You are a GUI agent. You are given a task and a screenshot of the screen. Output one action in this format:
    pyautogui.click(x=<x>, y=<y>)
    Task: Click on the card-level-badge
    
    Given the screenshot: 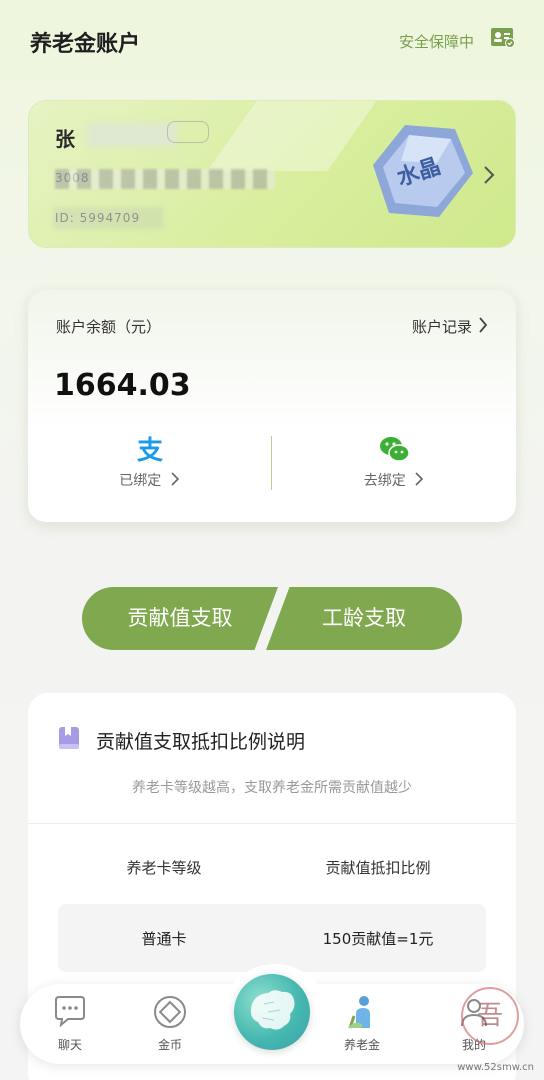 What is the action you would take?
    pyautogui.click(x=188, y=132)
    